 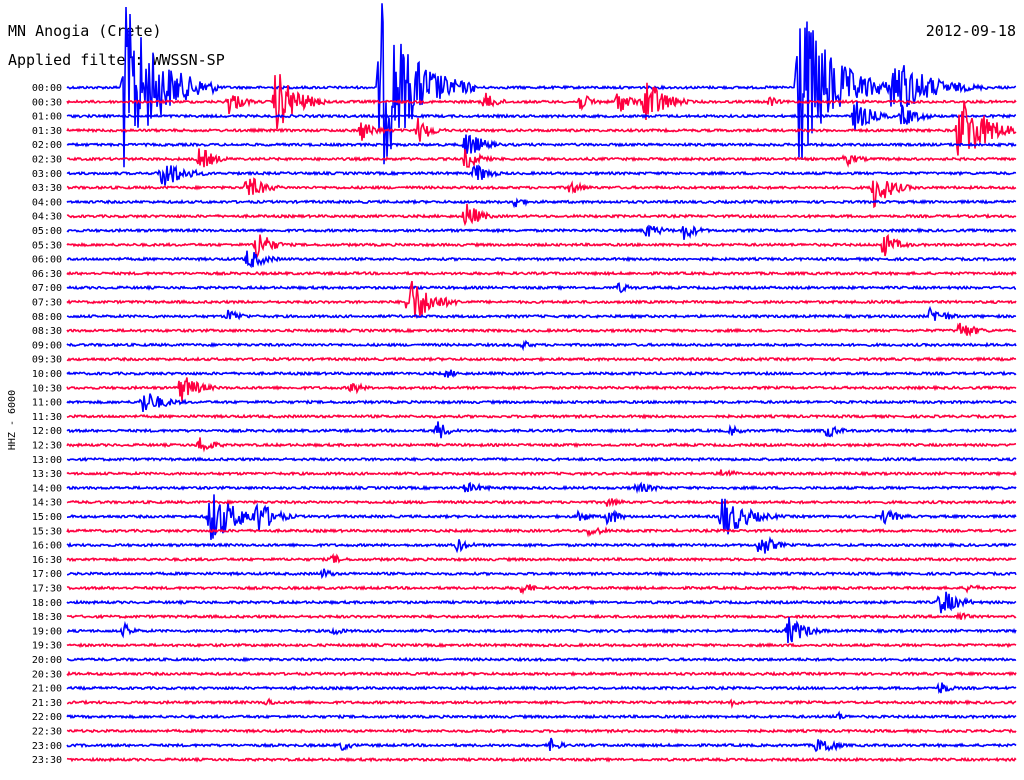 What do you see at coordinates (47, 245) in the screenshot?
I see `tick-label: 05:30` at bounding box center [47, 245].